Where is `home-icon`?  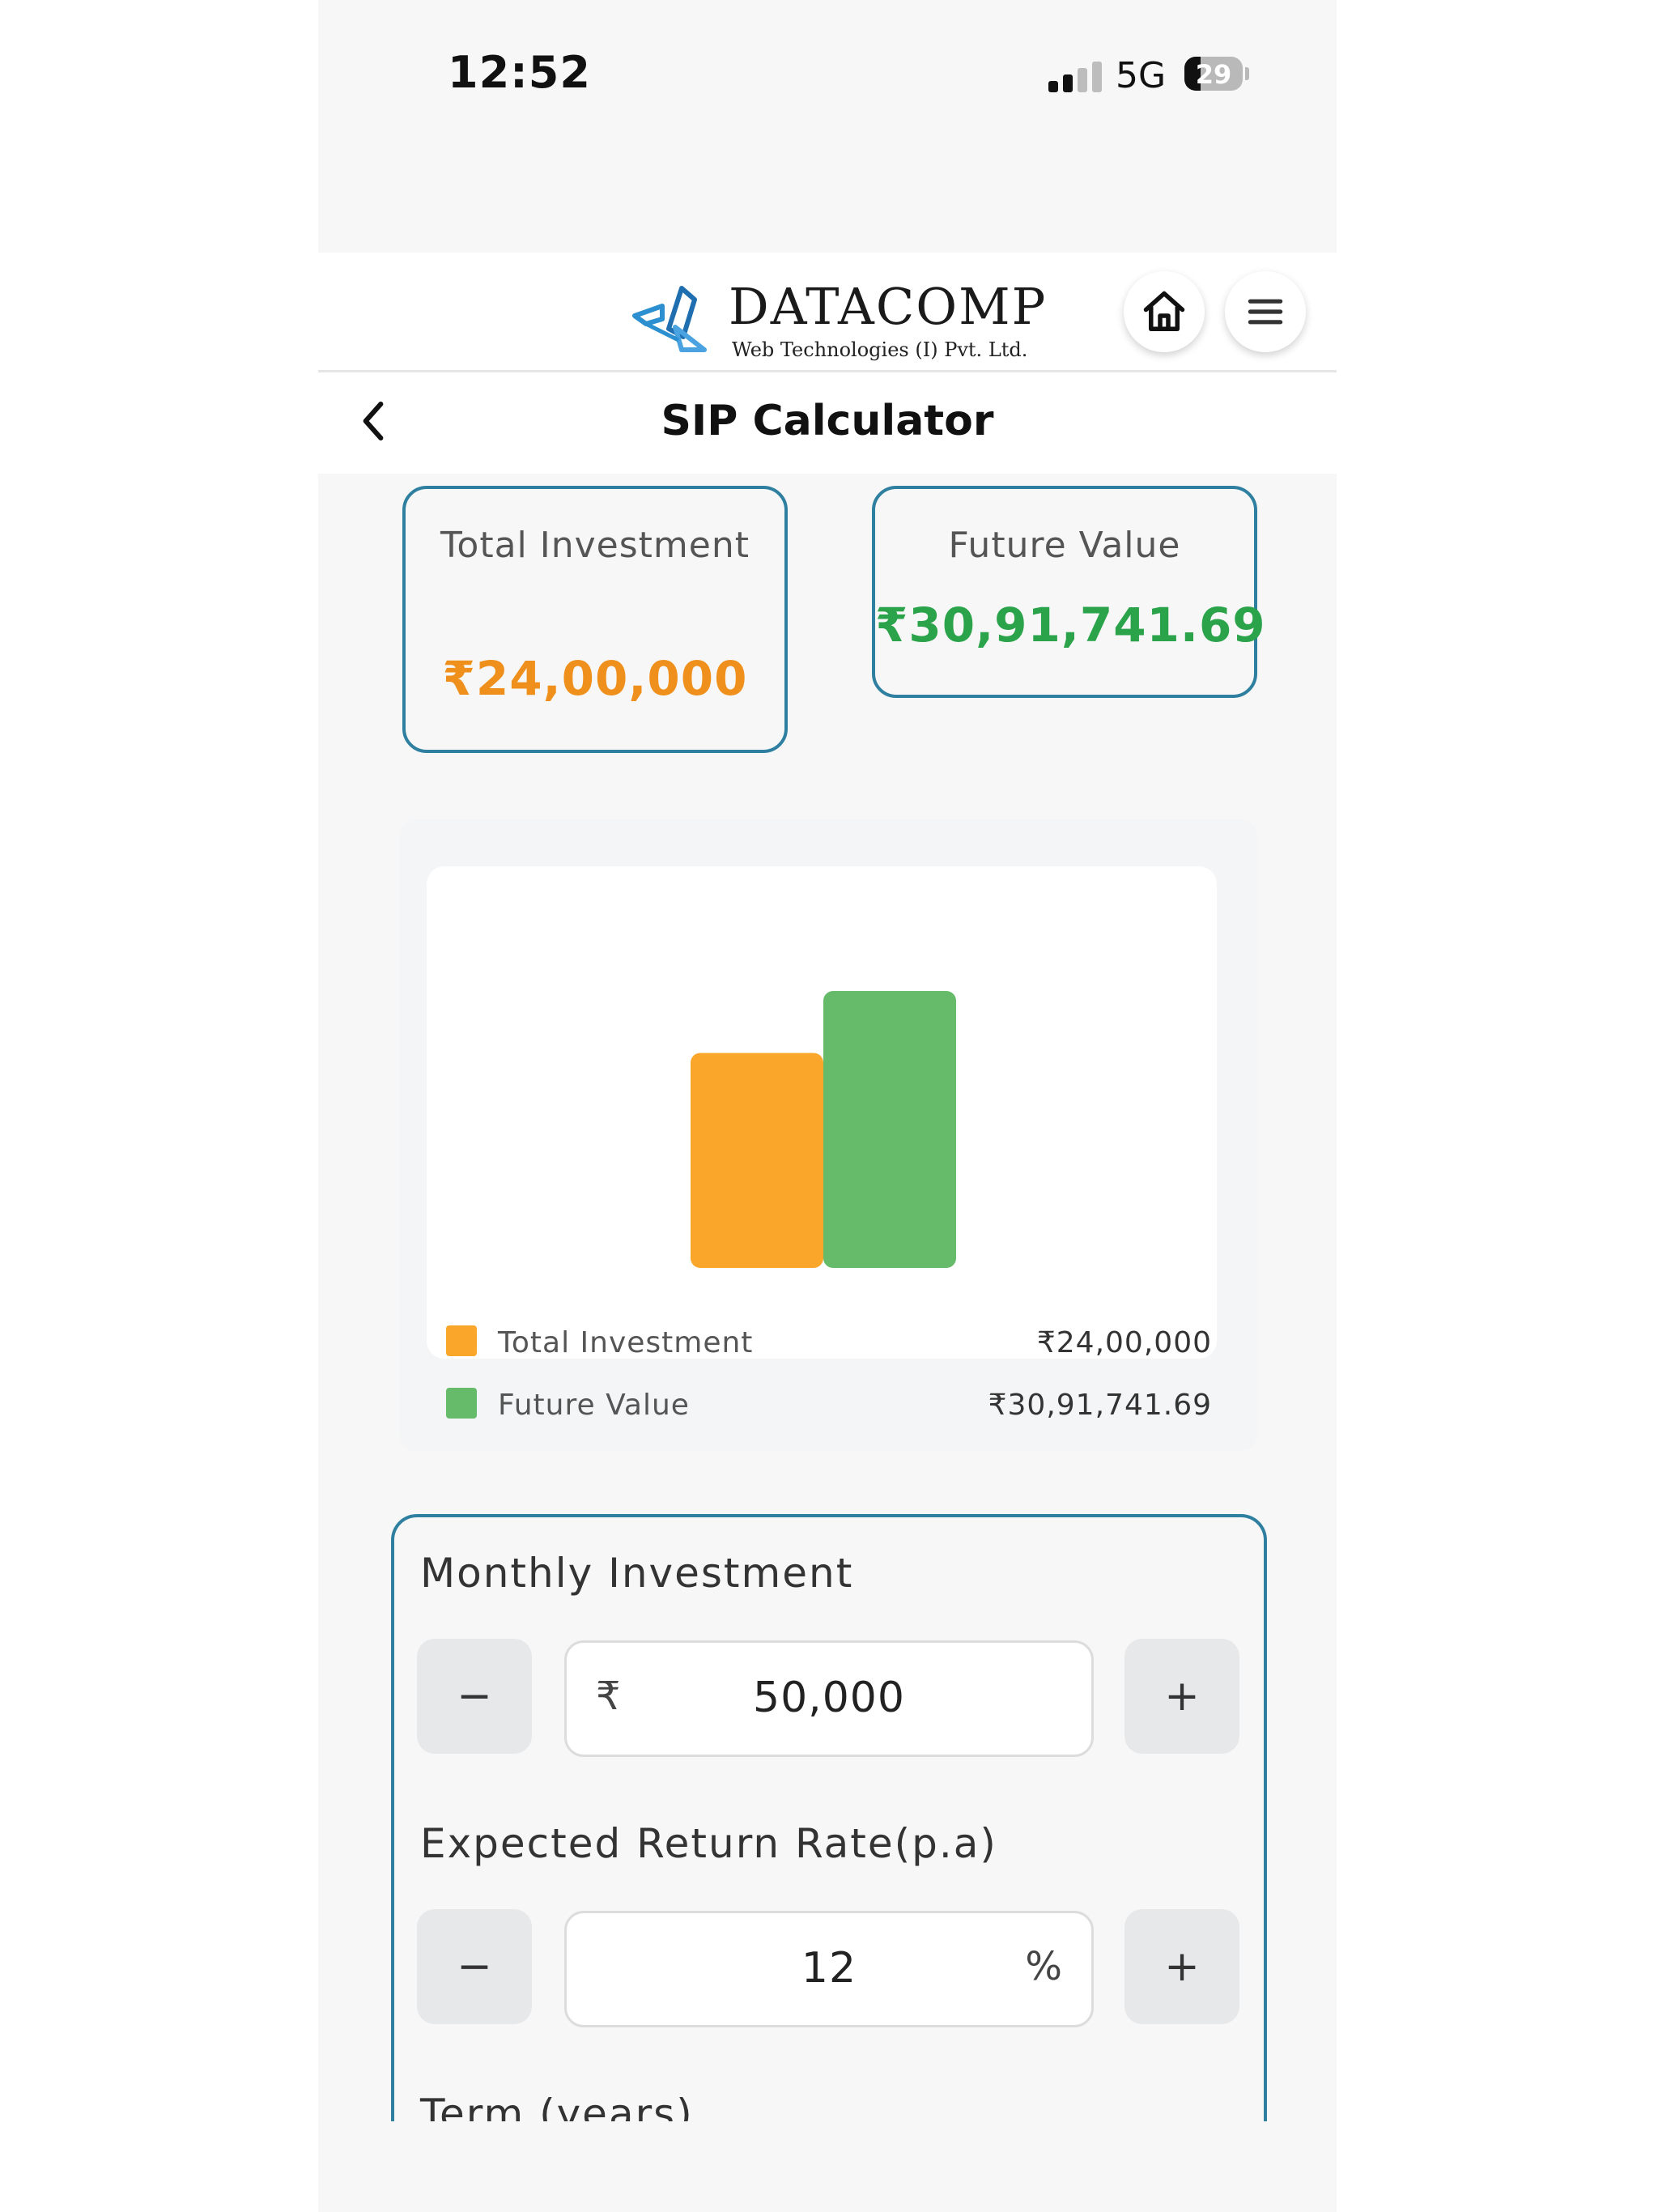 home-icon is located at coordinates (1164, 311).